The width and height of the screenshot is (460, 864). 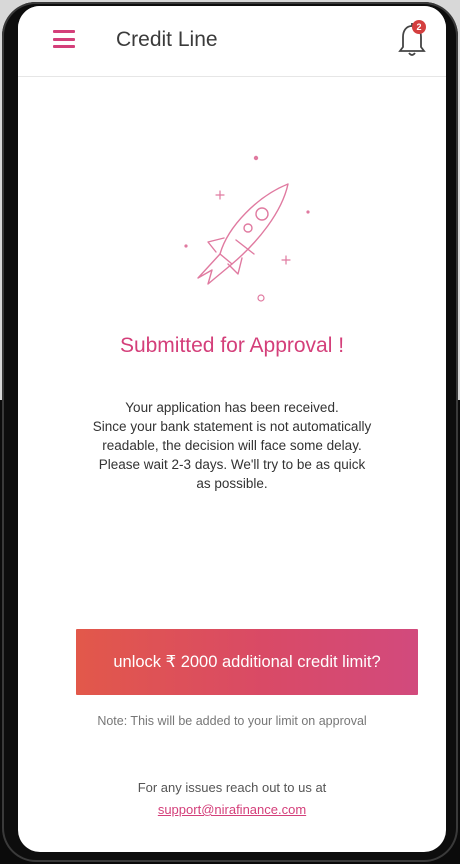 I want to click on rocket-icon, so click(x=247, y=228).